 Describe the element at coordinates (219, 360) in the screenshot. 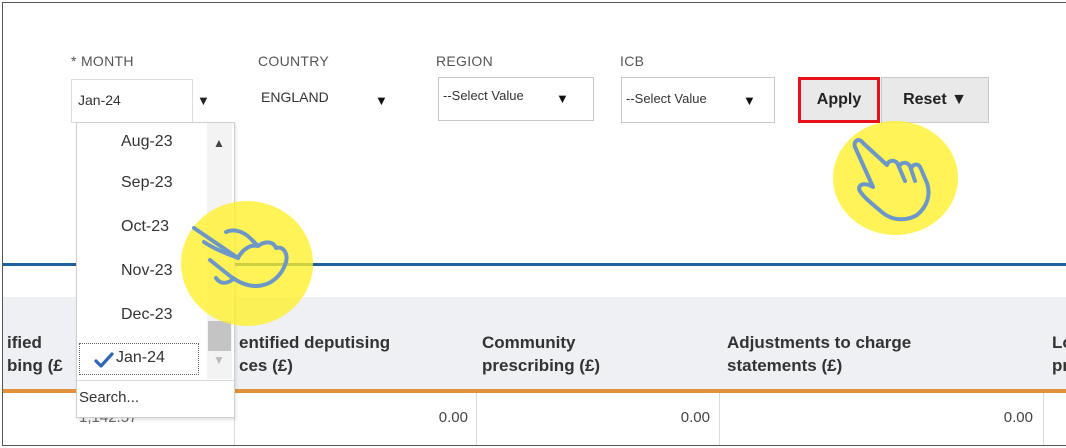

I see `scroll-down-icon: ▼` at that location.